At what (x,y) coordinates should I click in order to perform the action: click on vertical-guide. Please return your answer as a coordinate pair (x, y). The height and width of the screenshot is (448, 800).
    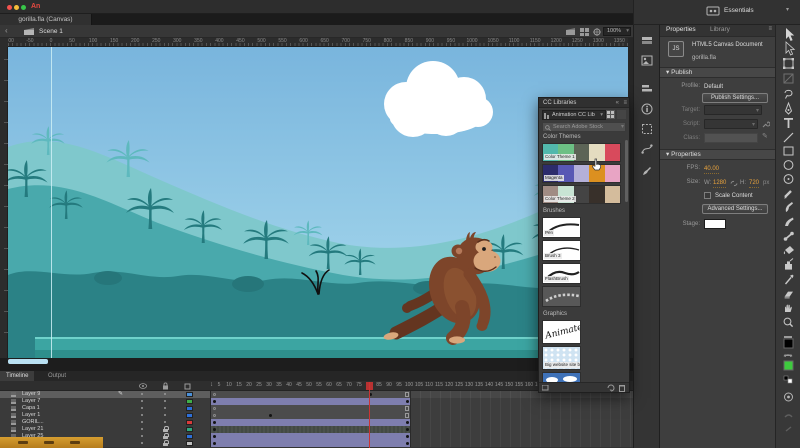
    Looking at the image, I should click on (51, 202).